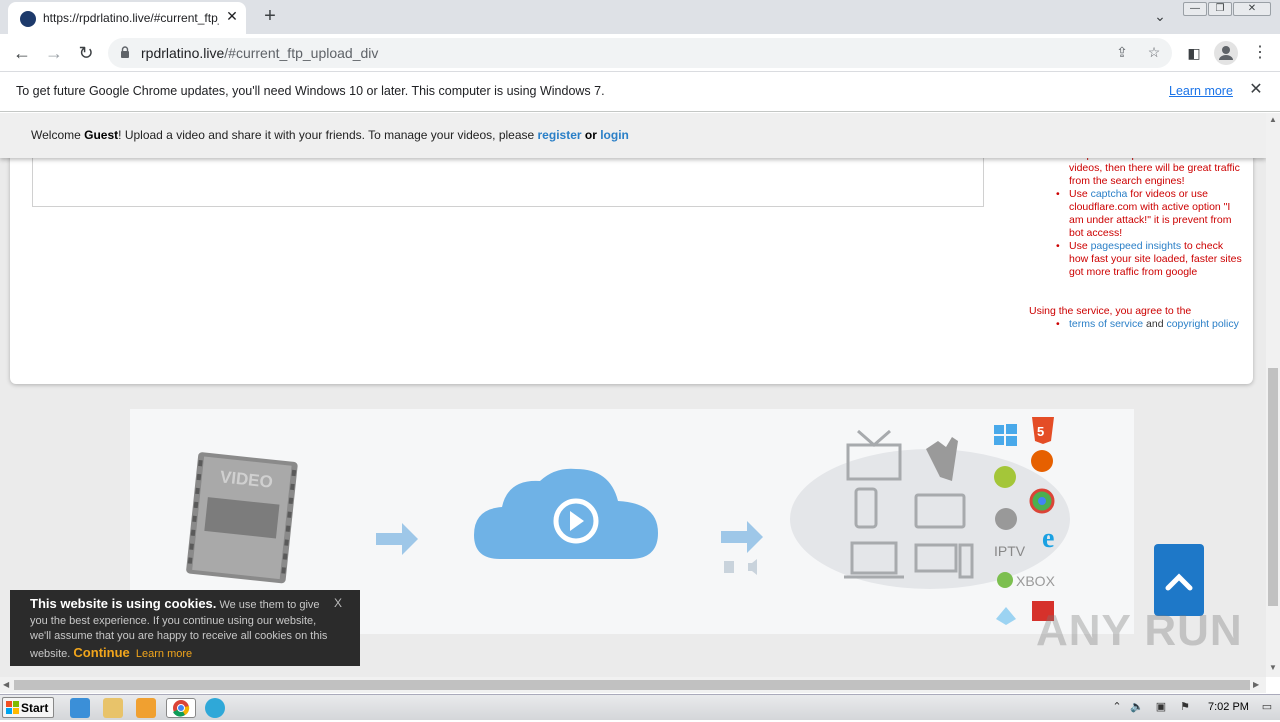 The image size is (1280, 722). I want to click on infobar-learn-more-link: Learn more, so click(1201, 91).